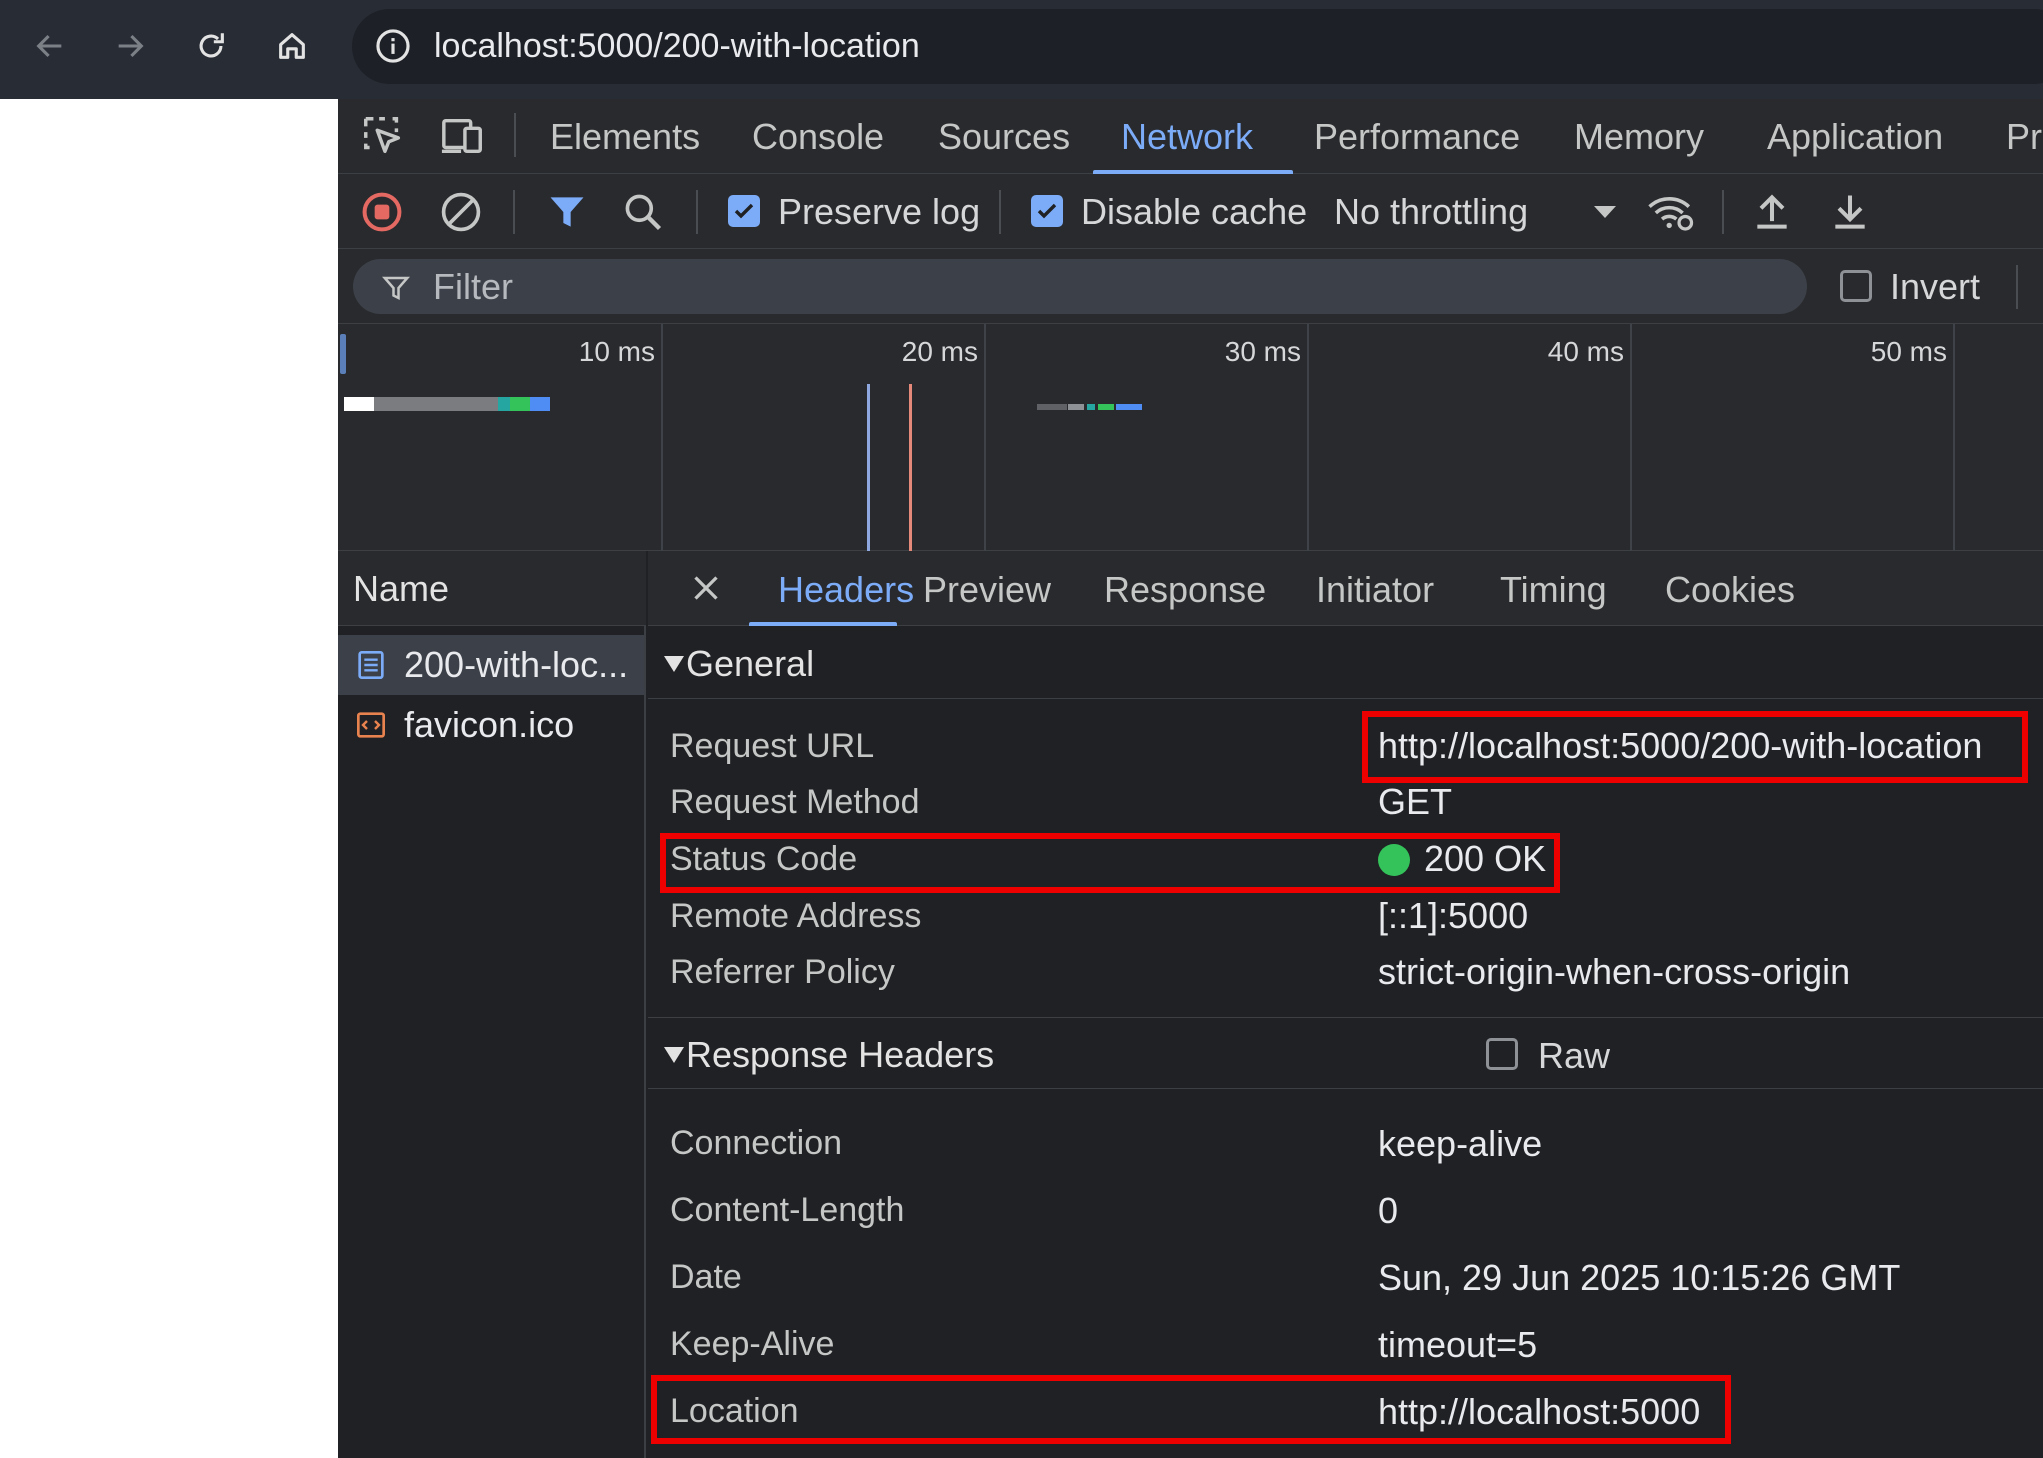  What do you see at coordinates (1605, 212) in the screenshot?
I see `chevron-down-icon` at bounding box center [1605, 212].